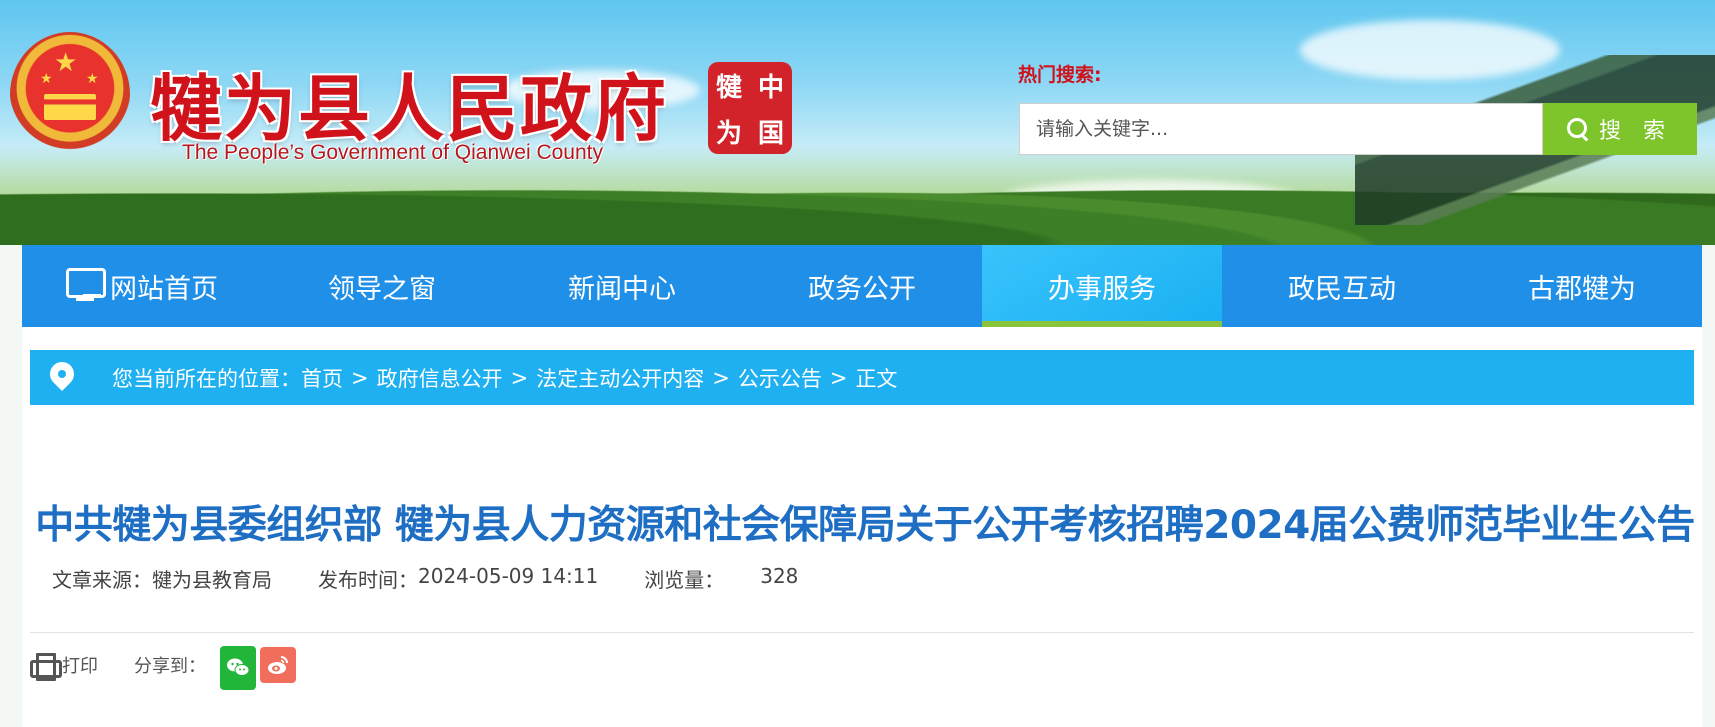 This screenshot has height=727, width=1715. I want to click on emblem-gate-icon, so click(70, 107).